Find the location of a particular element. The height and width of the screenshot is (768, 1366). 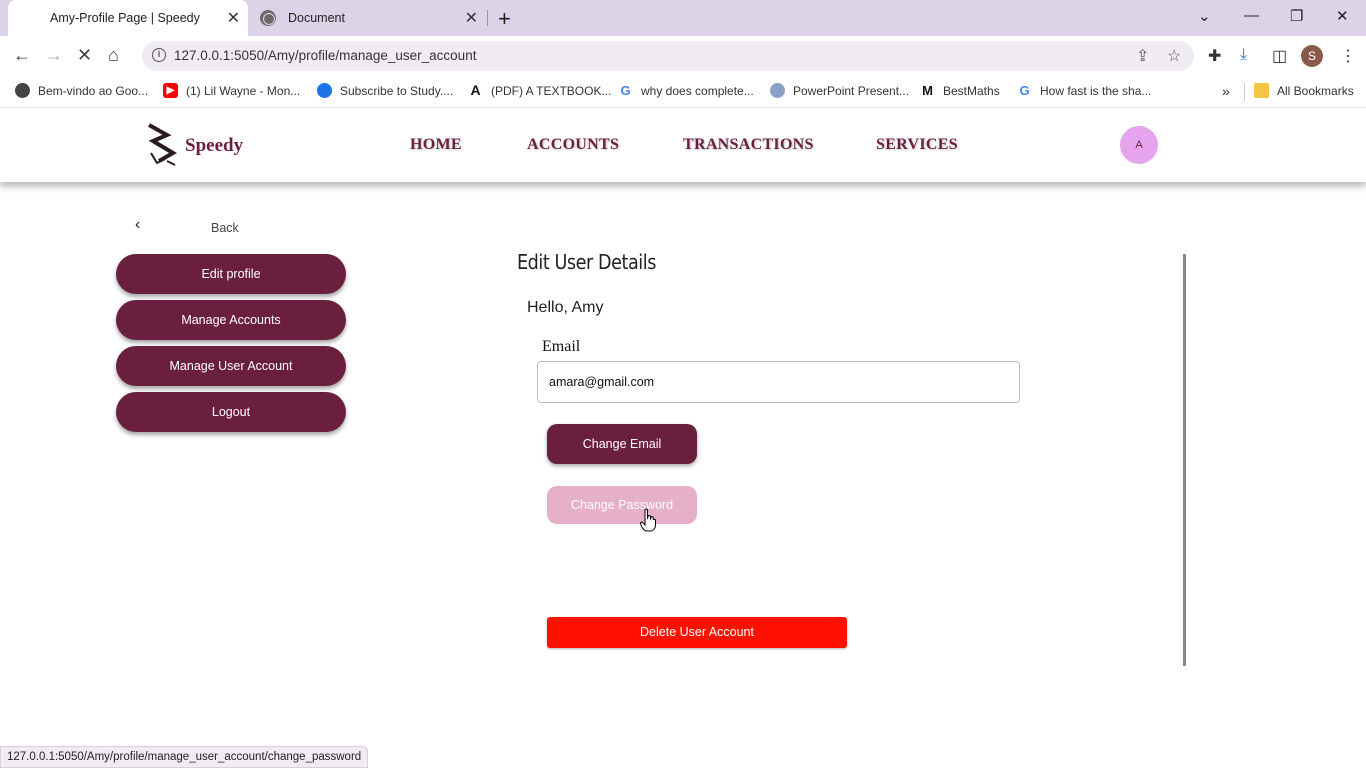

slides-icon is located at coordinates (777, 90).